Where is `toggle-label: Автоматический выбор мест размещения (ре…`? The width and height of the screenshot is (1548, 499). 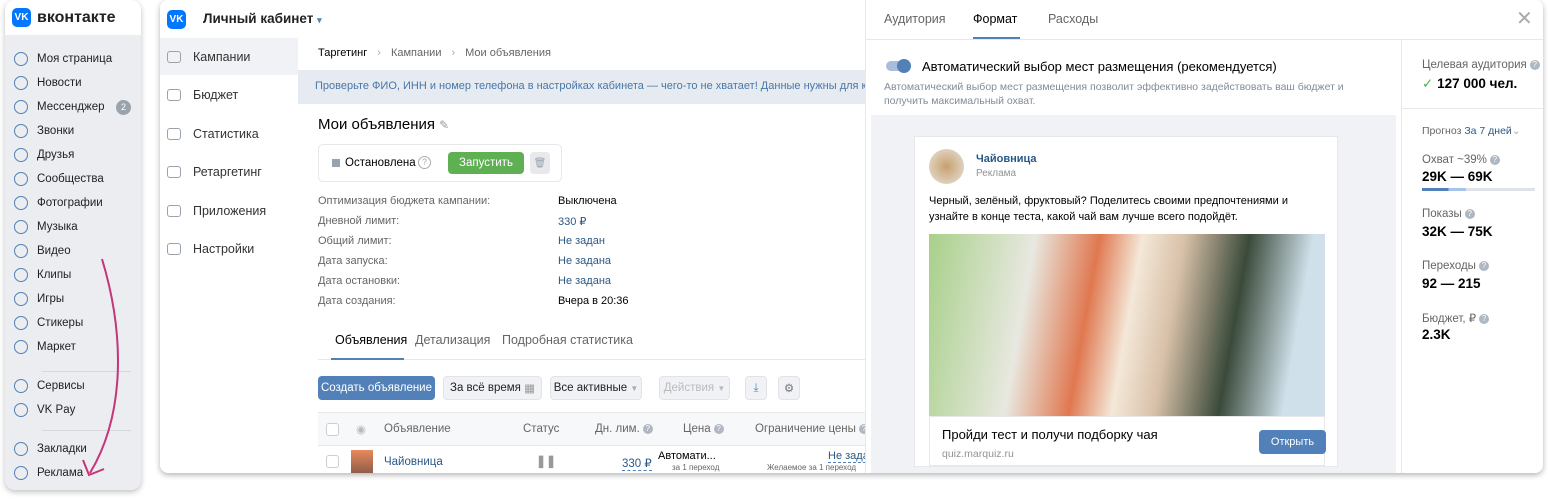
toggle-label: Автоматический выбор мест размещения (ре… is located at coordinates (1099, 66).